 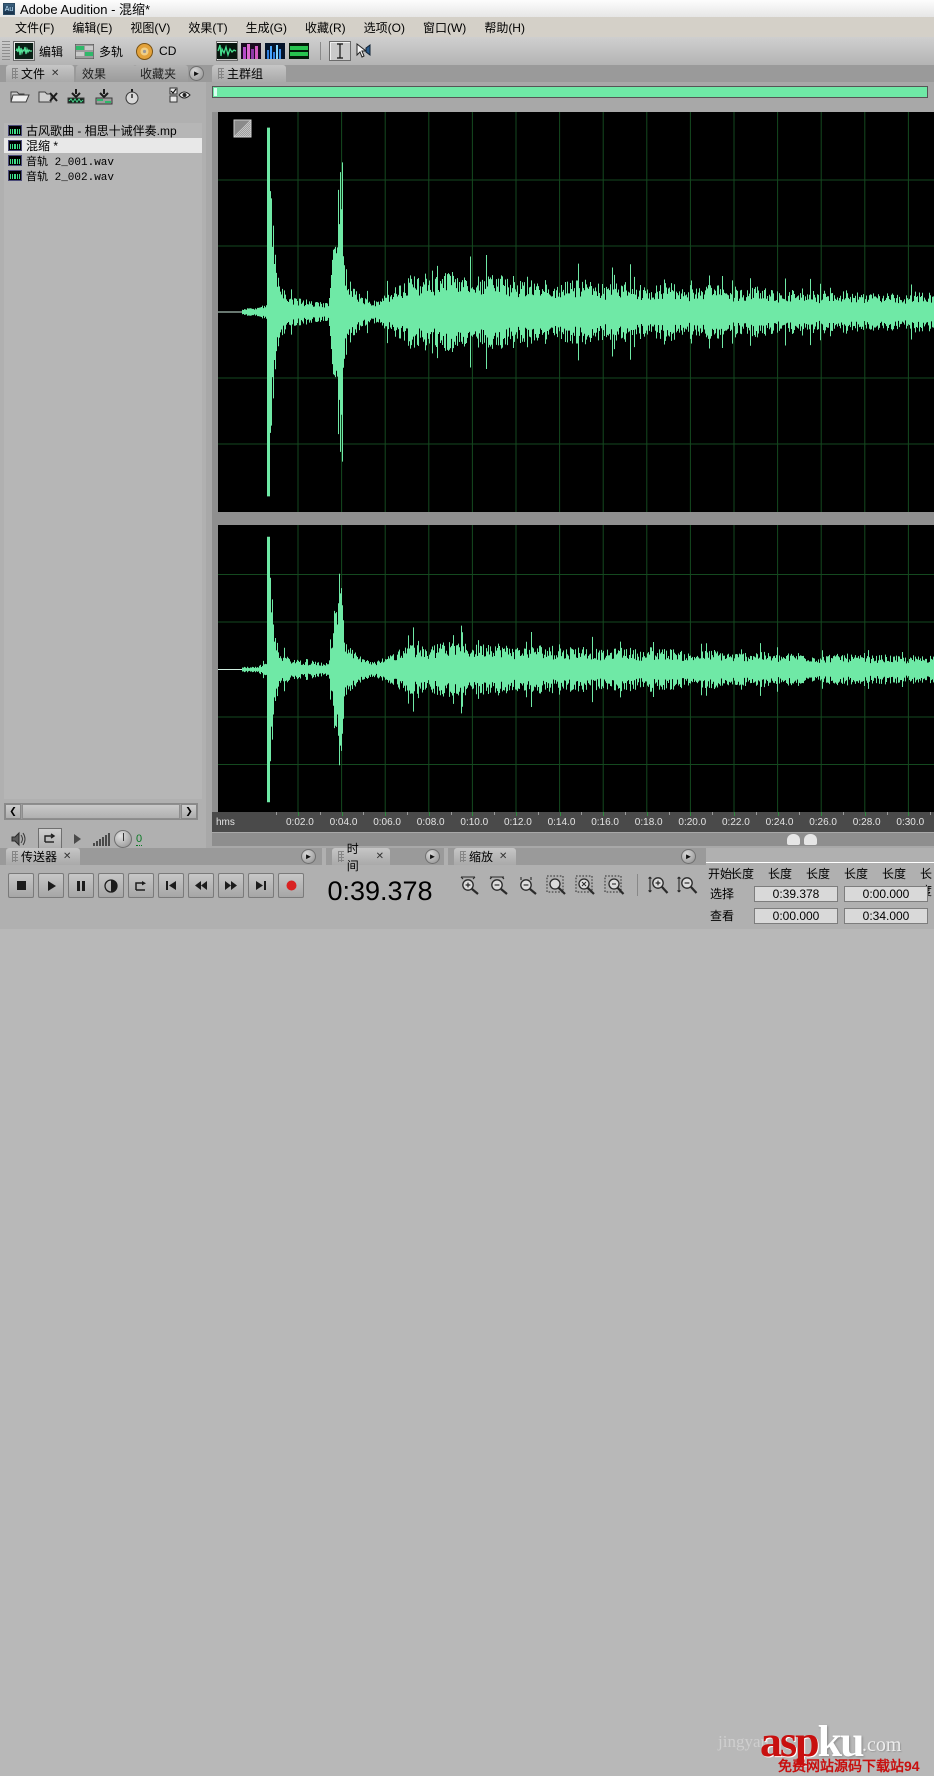 What do you see at coordinates (886, 893) in the screenshot?
I see `selection-end-field: 0:00.000` at bounding box center [886, 893].